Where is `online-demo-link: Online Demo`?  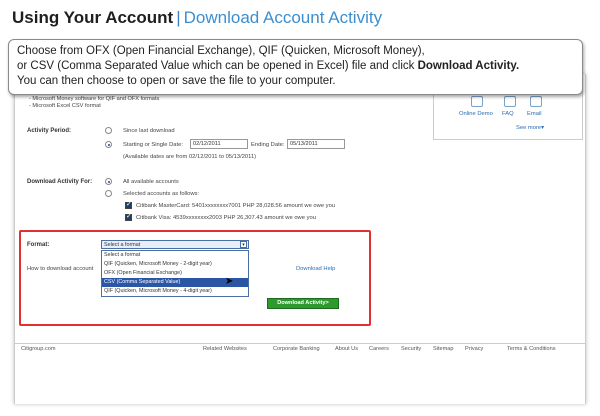 online-demo-link: Online Demo is located at coordinates (476, 114).